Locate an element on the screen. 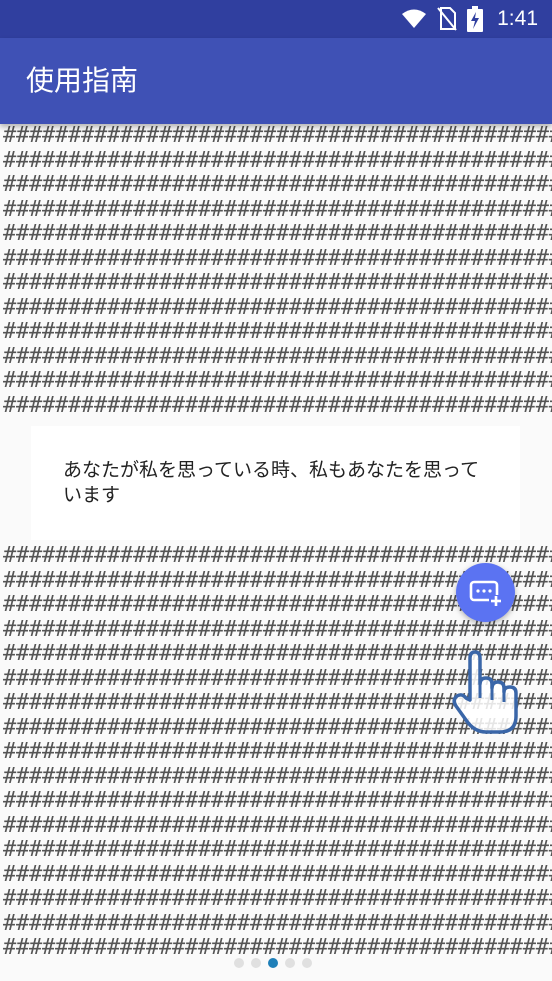  status-bar: 1:41 is located at coordinates (276, 19).